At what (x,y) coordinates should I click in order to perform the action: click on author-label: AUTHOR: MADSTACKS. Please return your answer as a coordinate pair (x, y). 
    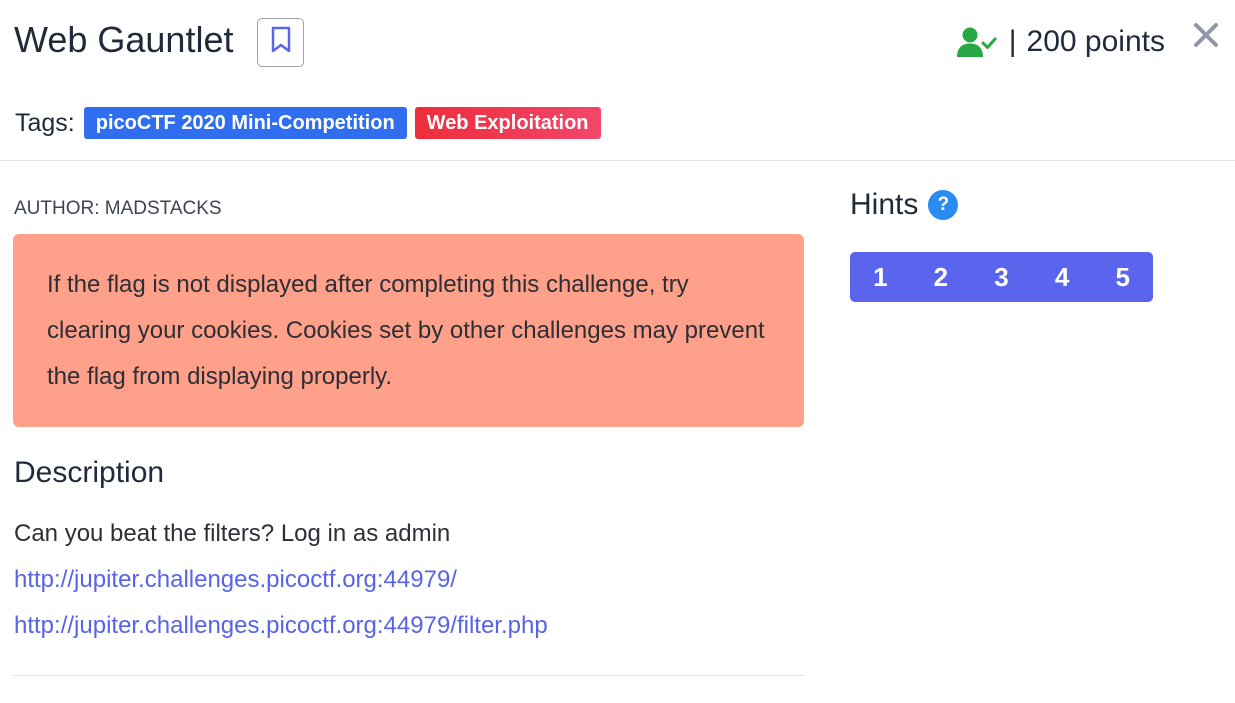
    Looking at the image, I should click on (118, 208).